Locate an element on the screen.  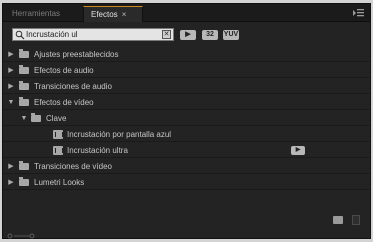
tree-item-label: Efectos de audio is located at coordinates (64, 70).